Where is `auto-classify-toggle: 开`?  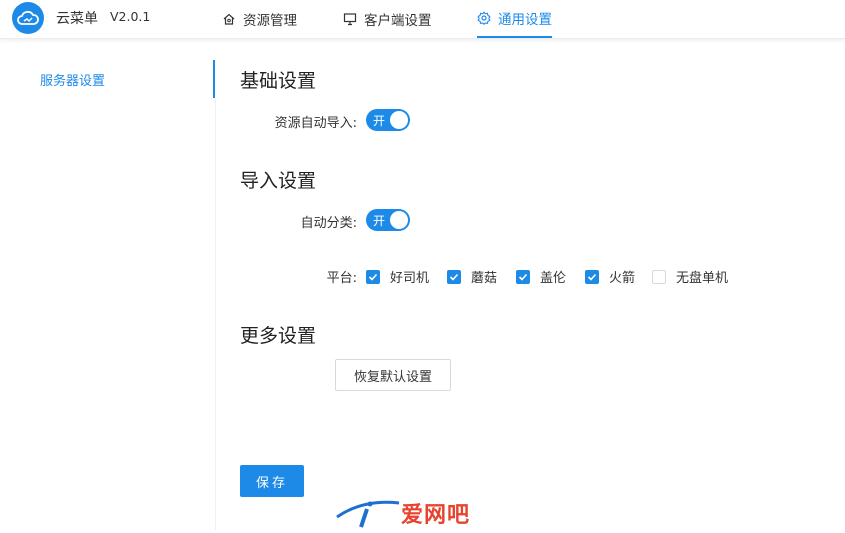
auto-classify-toggle: 开 is located at coordinates (388, 220).